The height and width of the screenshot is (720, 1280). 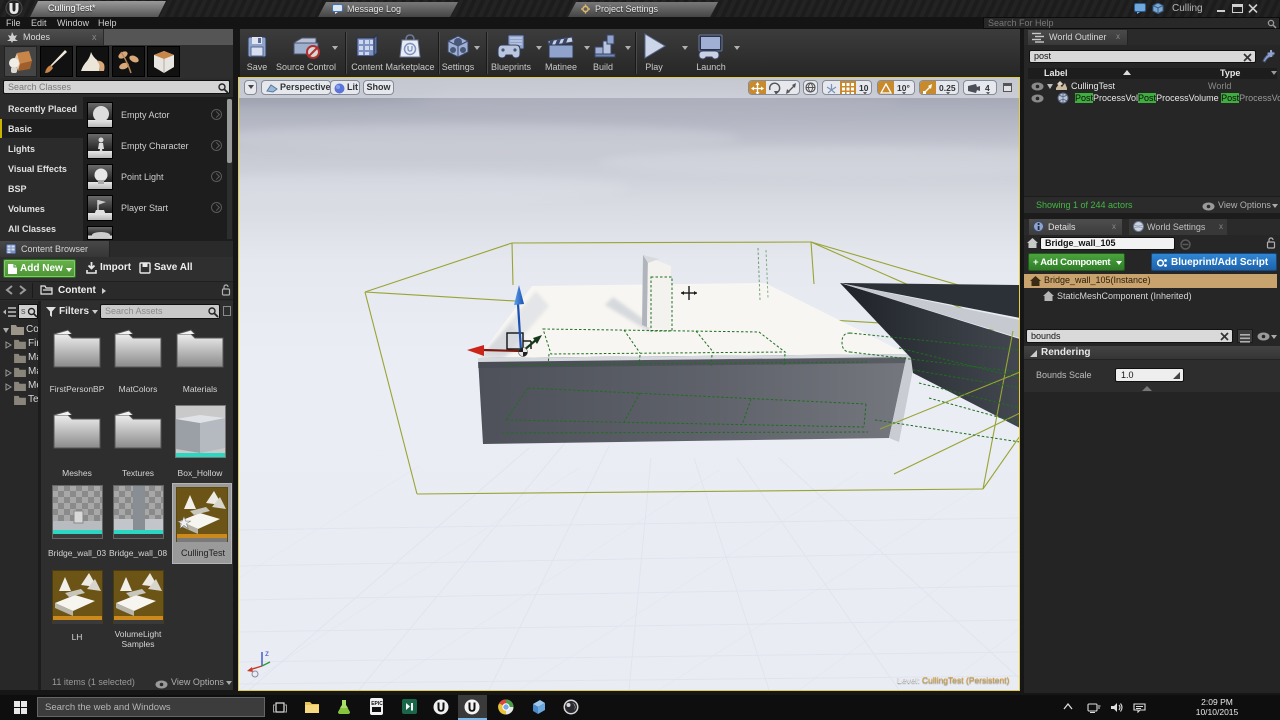 I want to click on svg-text: z, so click(x=267, y=653).